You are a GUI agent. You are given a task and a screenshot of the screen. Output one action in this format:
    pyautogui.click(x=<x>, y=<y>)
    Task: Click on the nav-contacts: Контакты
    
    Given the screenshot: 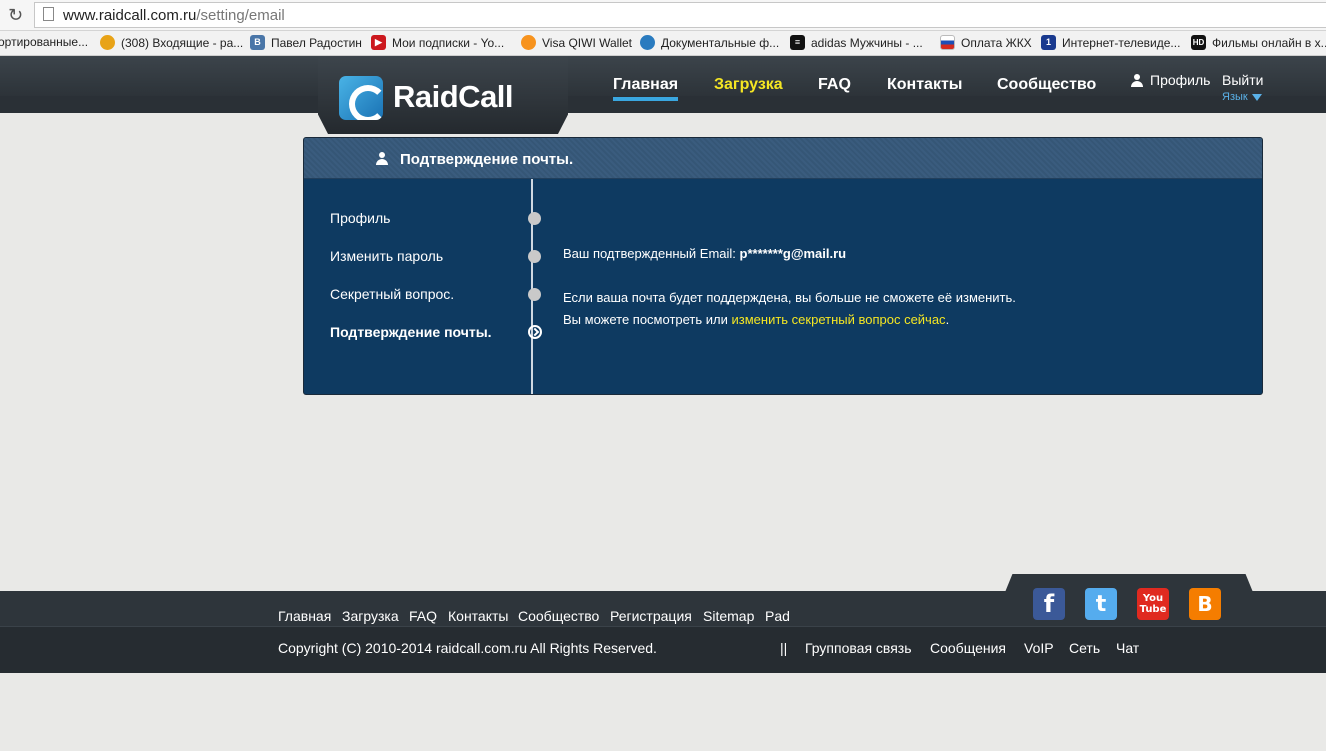 What is the action you would take?
    pyautogui.click(x=924, y=85)
    